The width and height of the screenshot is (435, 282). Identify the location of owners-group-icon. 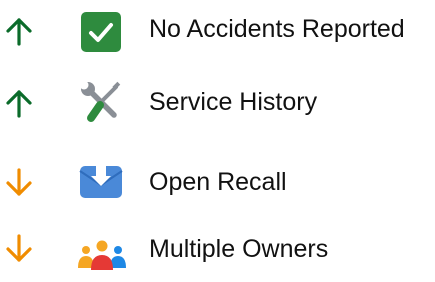
(102, 254).